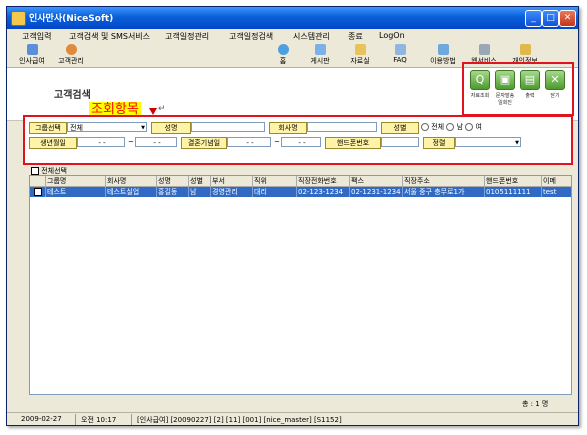  What do you see at coordinates (35, 171) in the screenshot?
I see `select-all-checkbox` at bounding box center [35, 171].